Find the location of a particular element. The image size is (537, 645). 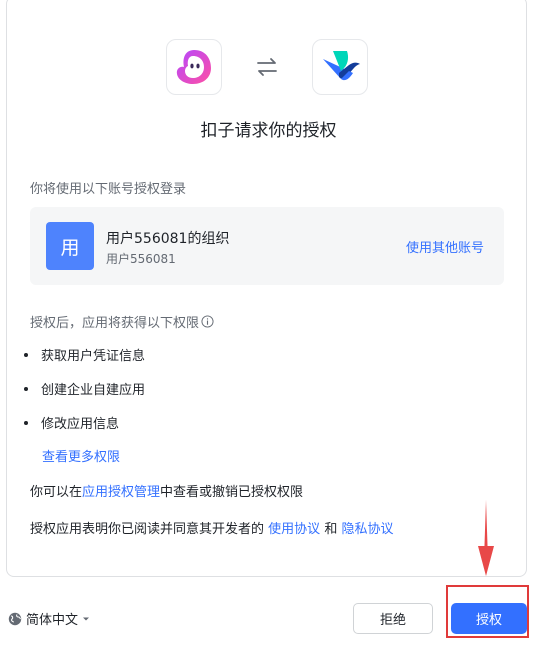

privacy-policy-link: 隐私协议 is located at coordinates (367, 529).